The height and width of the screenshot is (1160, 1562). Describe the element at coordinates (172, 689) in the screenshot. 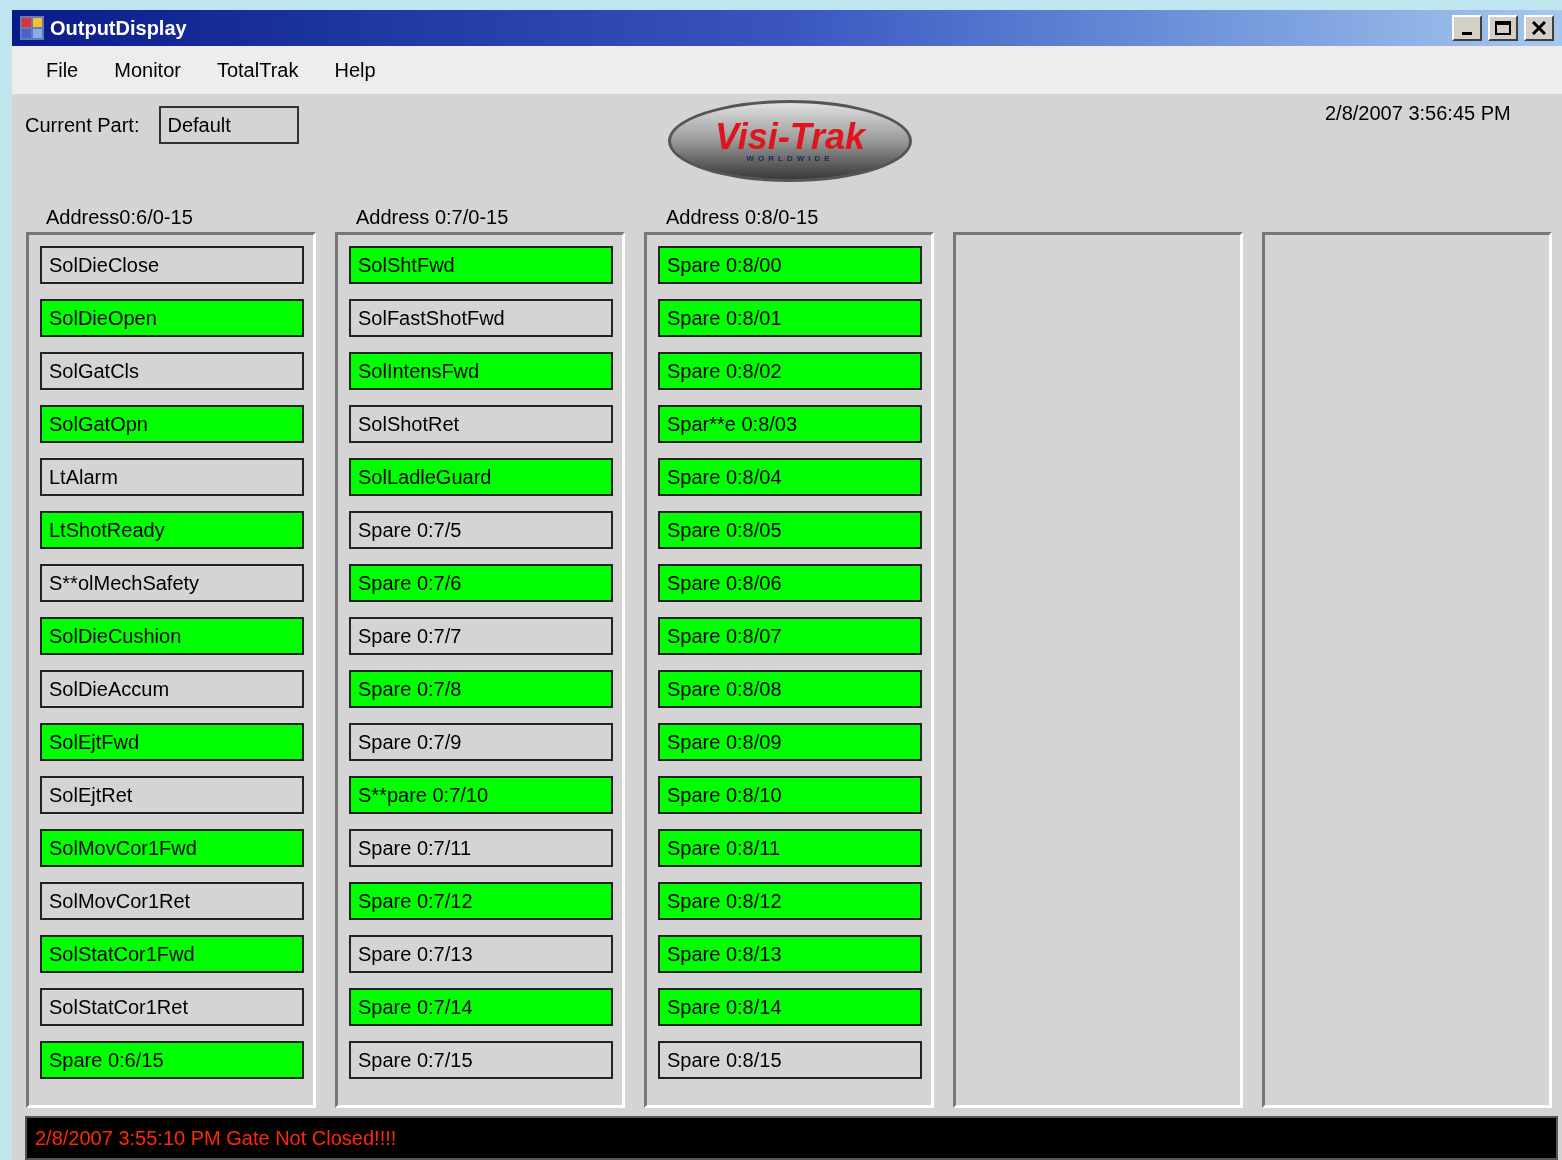

I see `output-indicator: SolDieAccum` at that location.